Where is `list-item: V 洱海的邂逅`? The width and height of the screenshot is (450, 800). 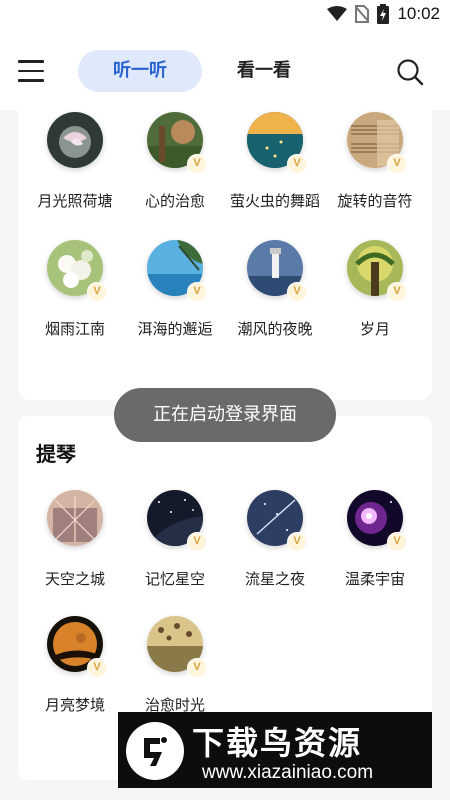 list-item: V 洱海的邂逅 is located at coordinates (175, 295).